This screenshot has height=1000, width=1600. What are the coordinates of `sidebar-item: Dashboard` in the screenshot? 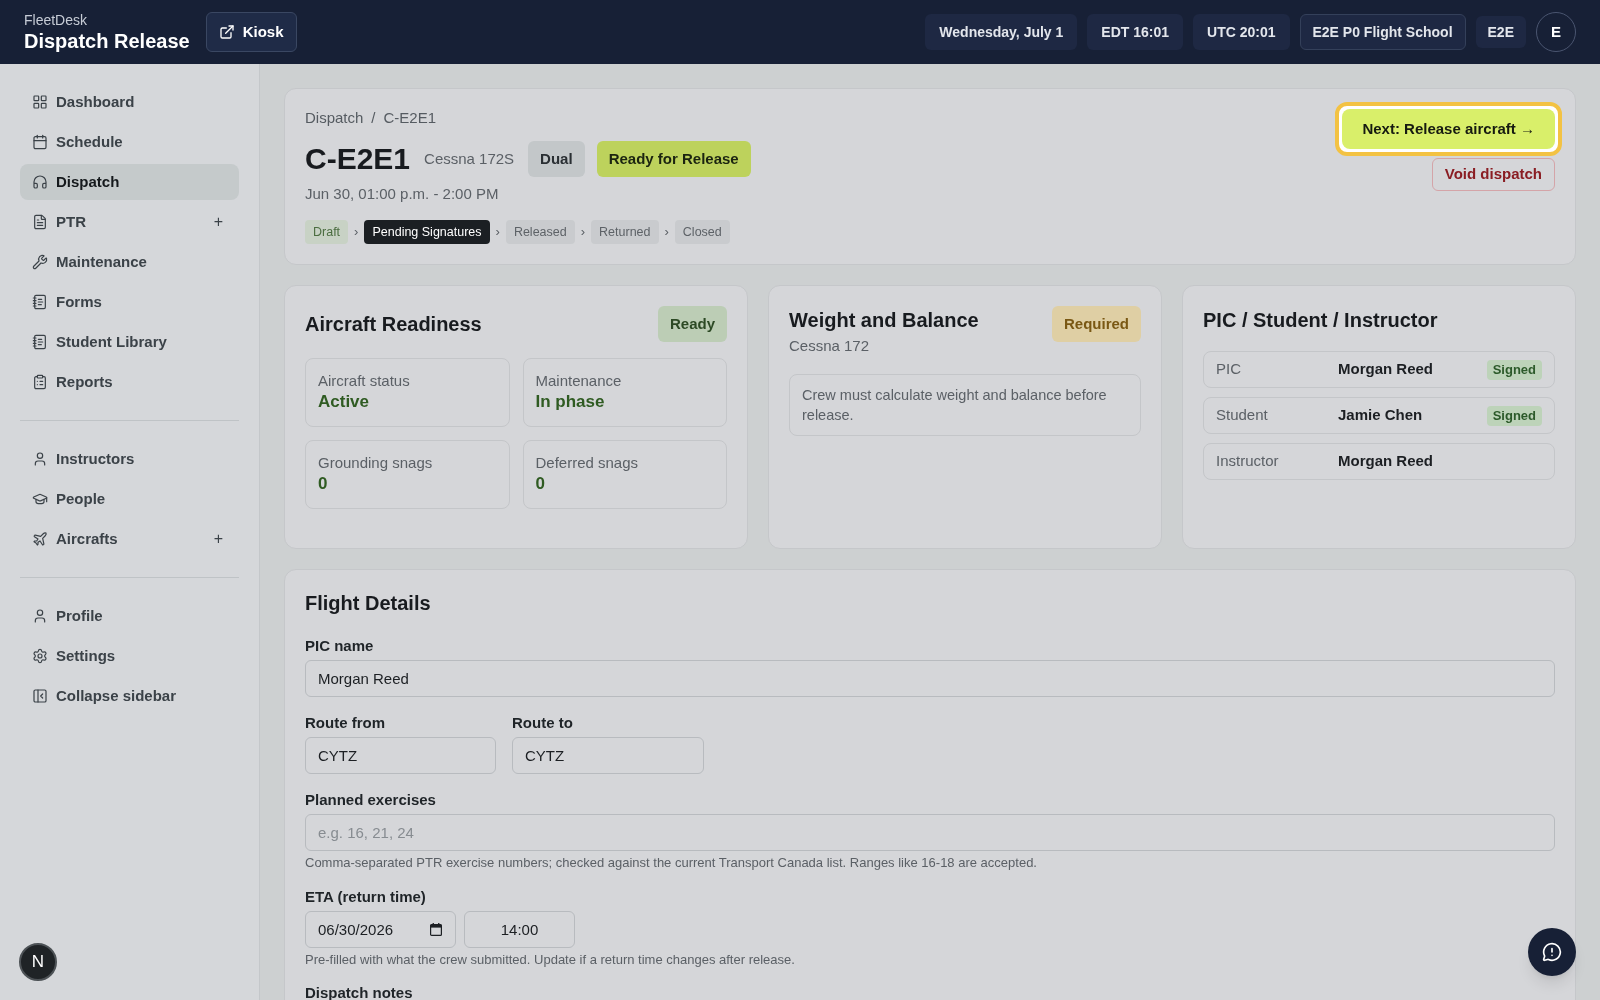 It's located at (129, 102).